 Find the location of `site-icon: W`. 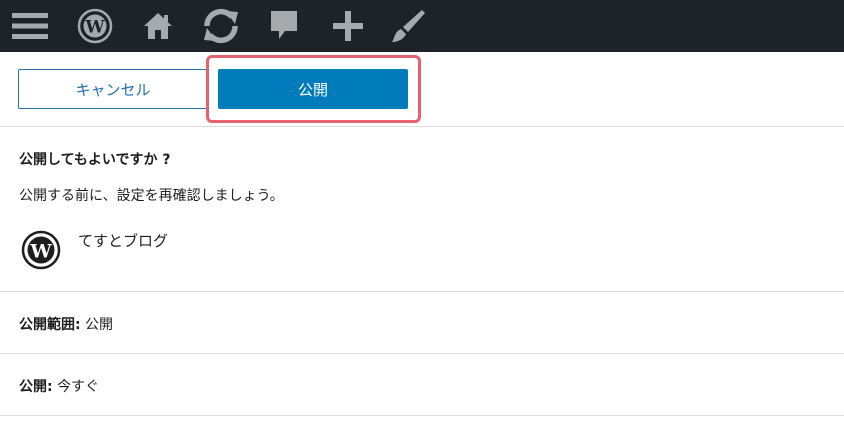

site-icon: W is located at coordinates (41, 252).